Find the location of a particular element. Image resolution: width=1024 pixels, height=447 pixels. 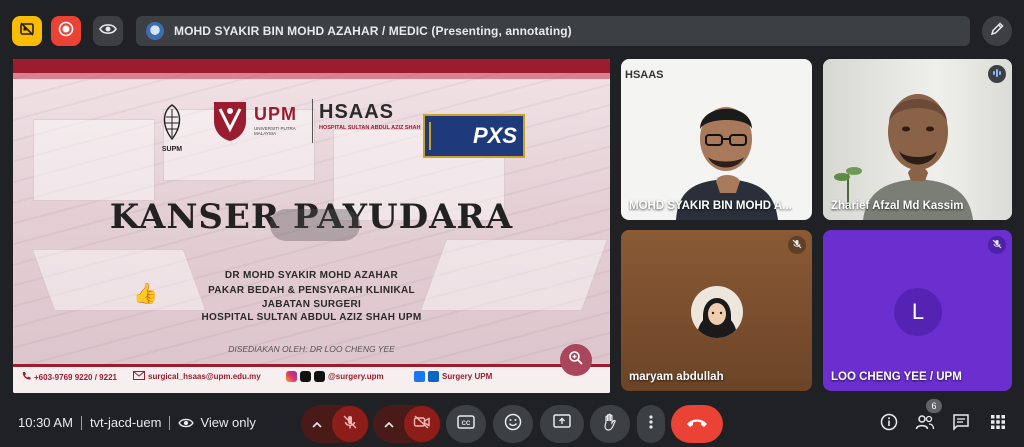

leave-call-button is located at coordinates (697, 424).